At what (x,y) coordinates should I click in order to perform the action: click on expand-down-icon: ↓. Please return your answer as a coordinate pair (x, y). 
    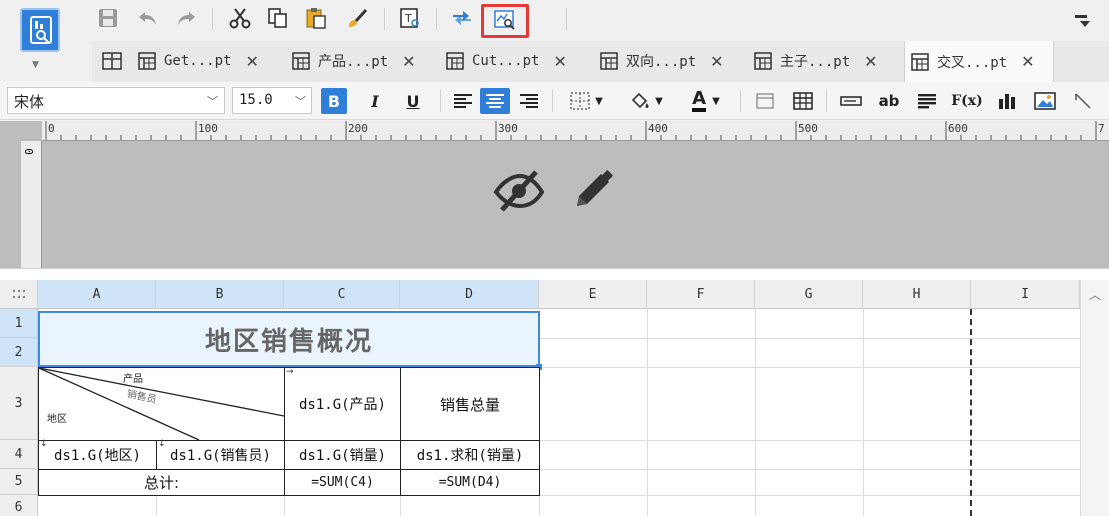
    Looking at the image, I should click on (162, 444).